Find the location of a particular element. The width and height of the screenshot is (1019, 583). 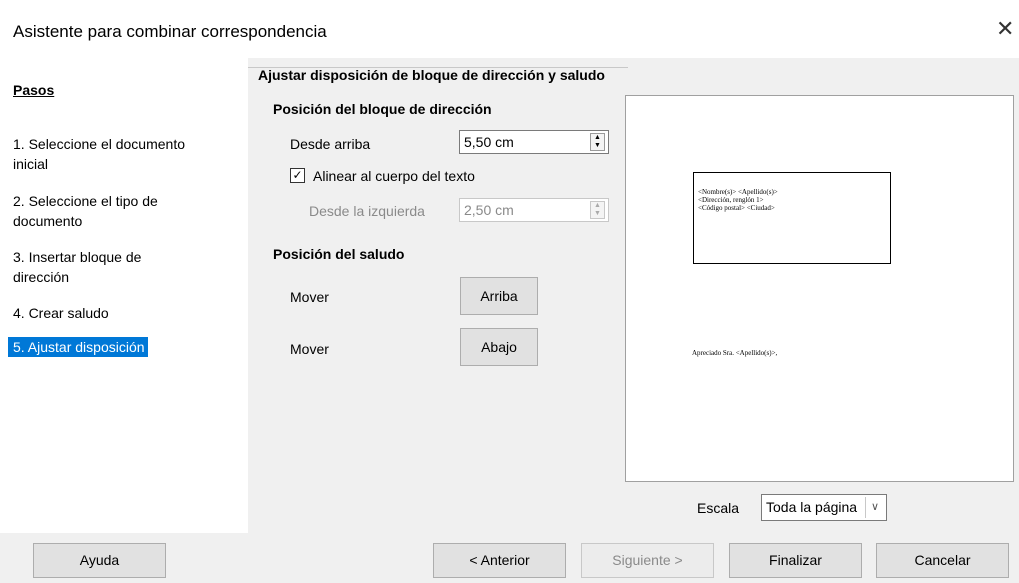

from-top-label: Desde arriba is located at coordinates (330, 144).